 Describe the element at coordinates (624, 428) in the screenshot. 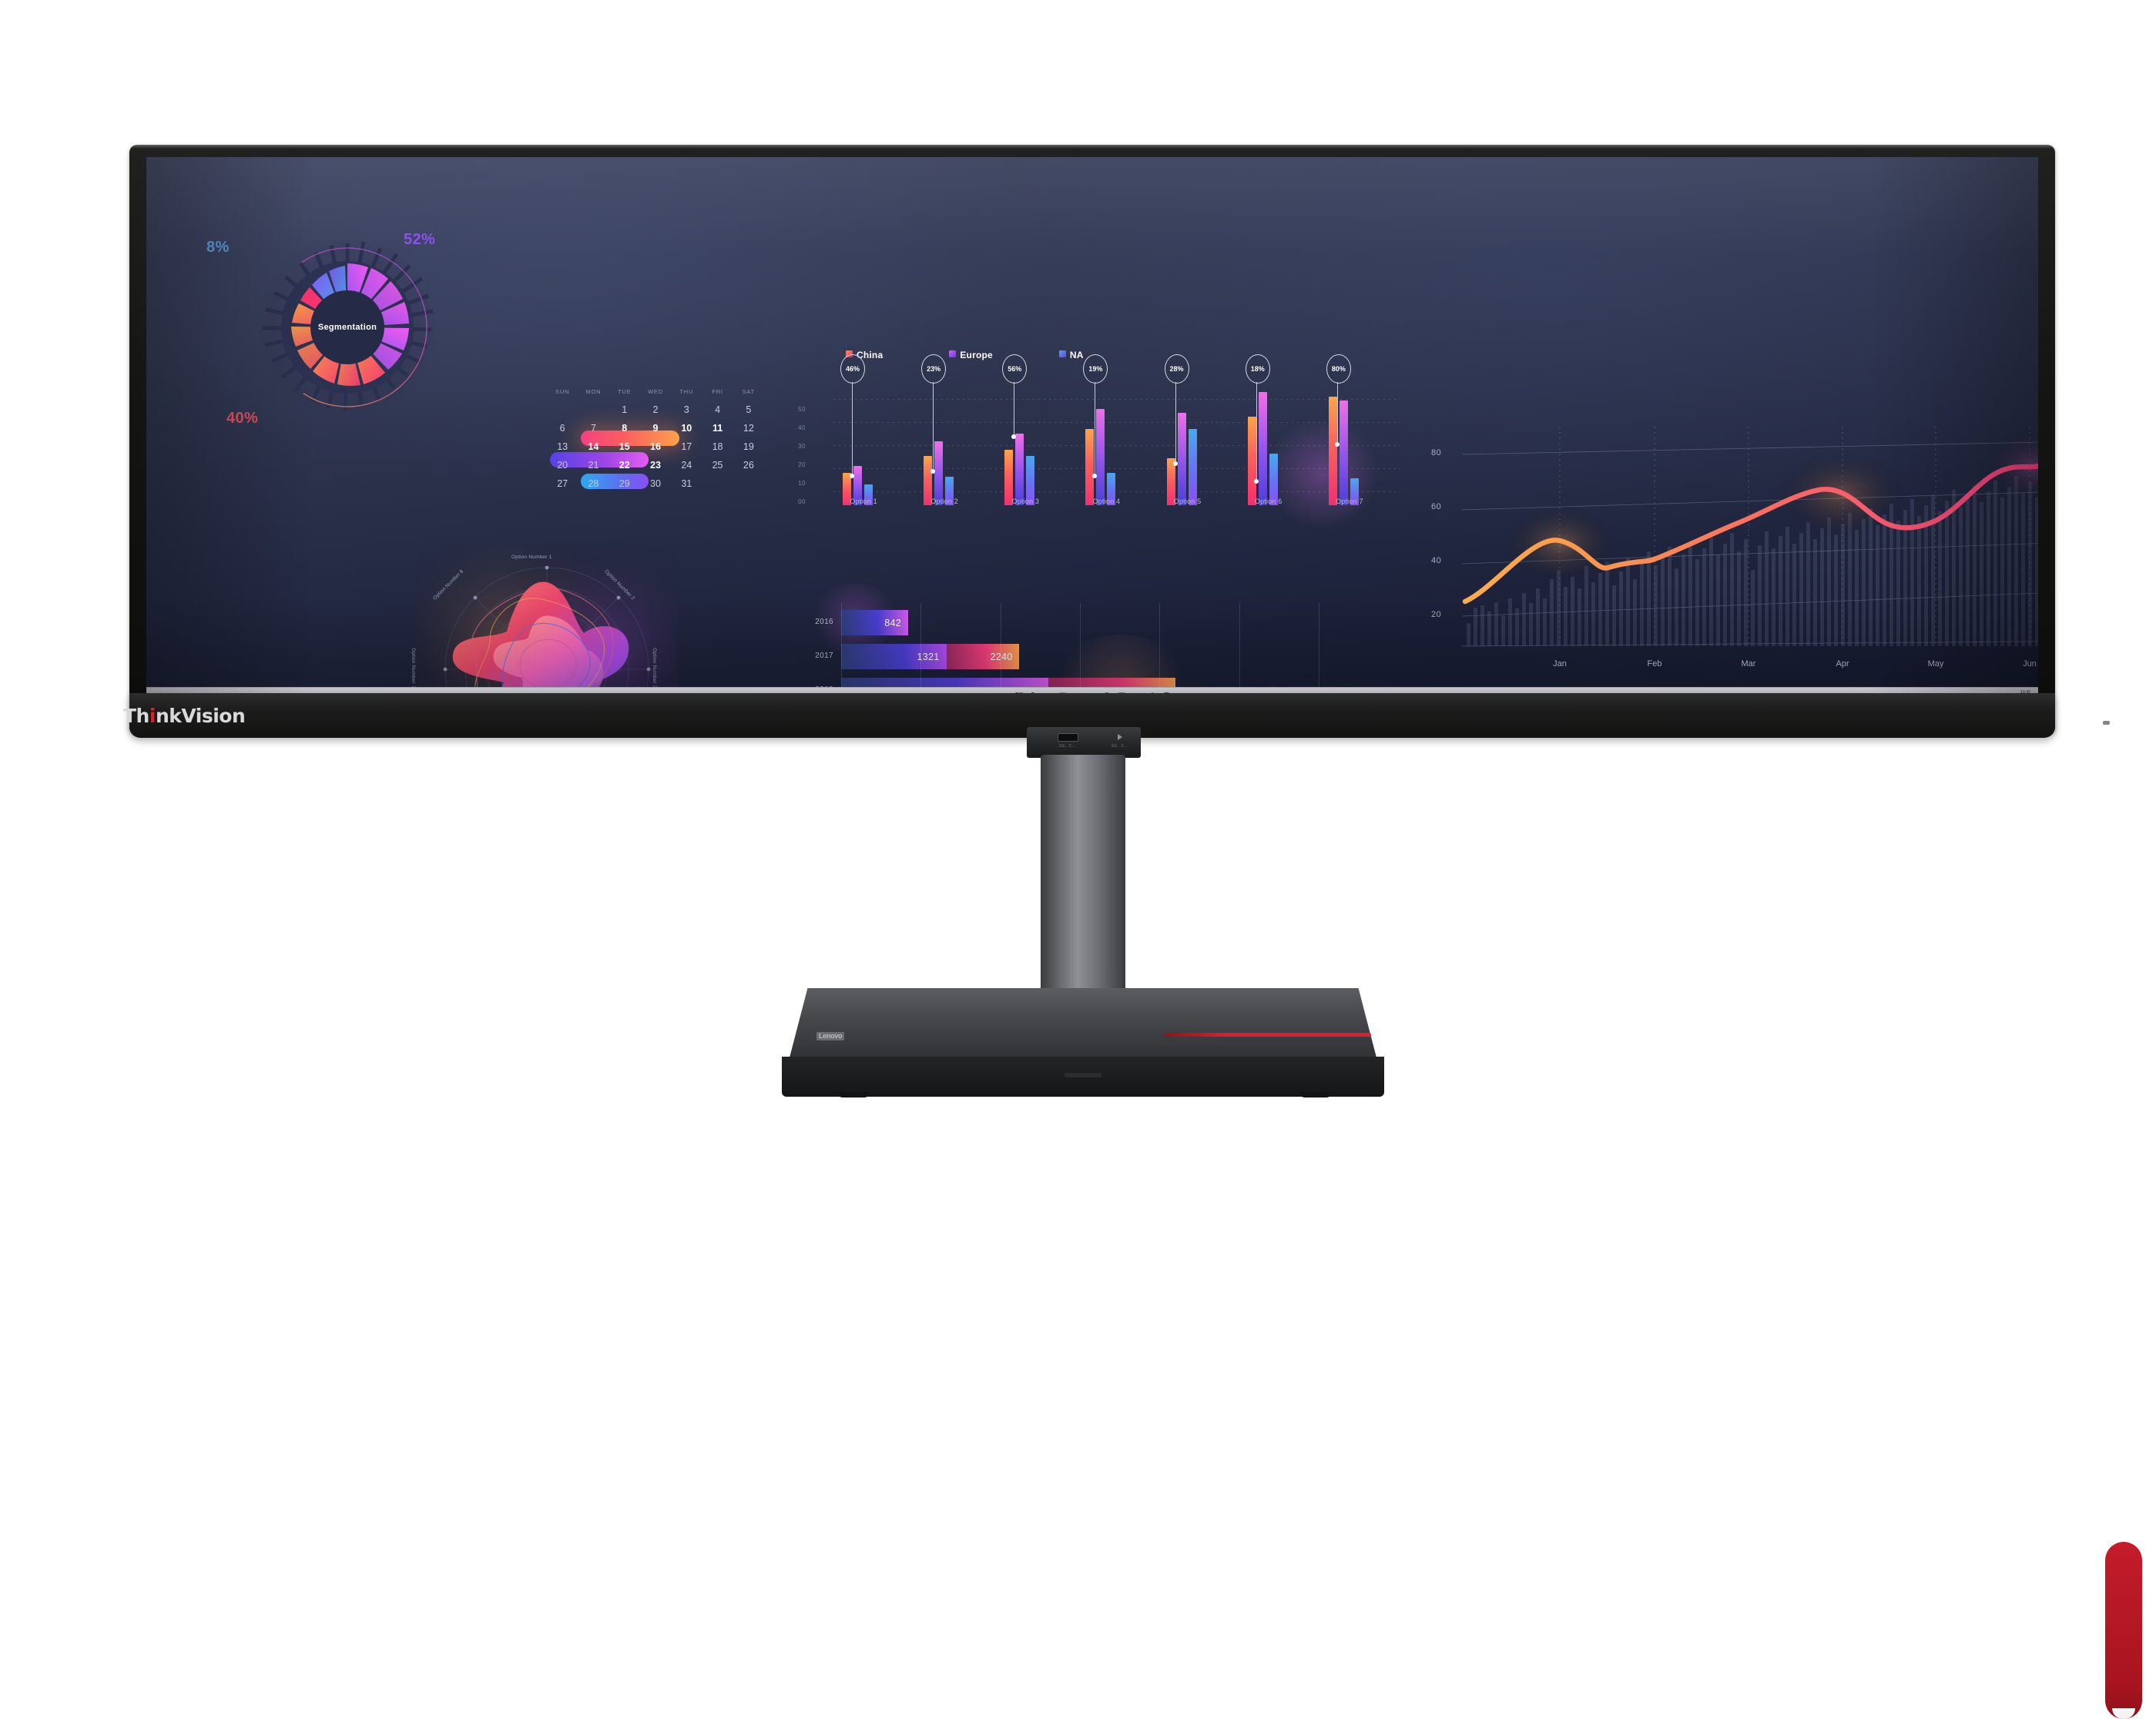

I see `calendar-day-cell: 8` at that location.